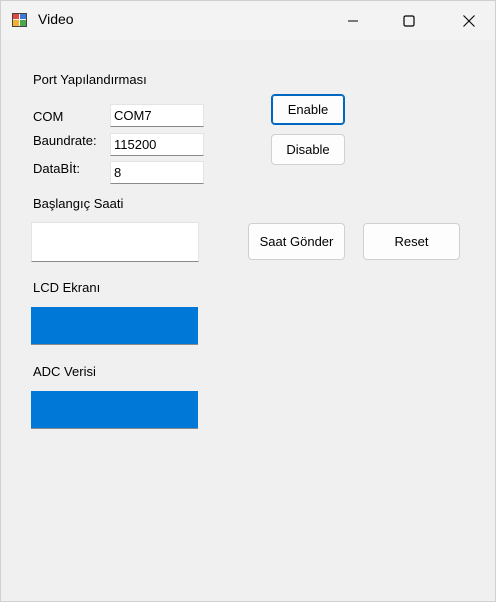 This screenshot has width=496, height=602. I want to click on port-config-heading: Port Yapılandırması, so click(90, 79).